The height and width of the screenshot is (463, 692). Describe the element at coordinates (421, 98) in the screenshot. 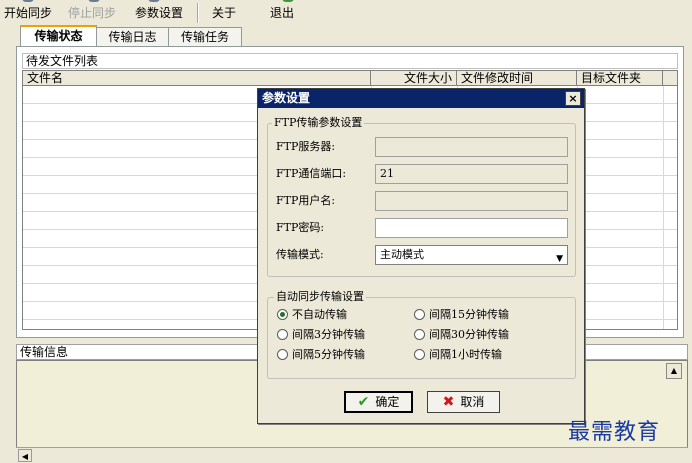

I see `dialog-title: 参数设置` at that location.